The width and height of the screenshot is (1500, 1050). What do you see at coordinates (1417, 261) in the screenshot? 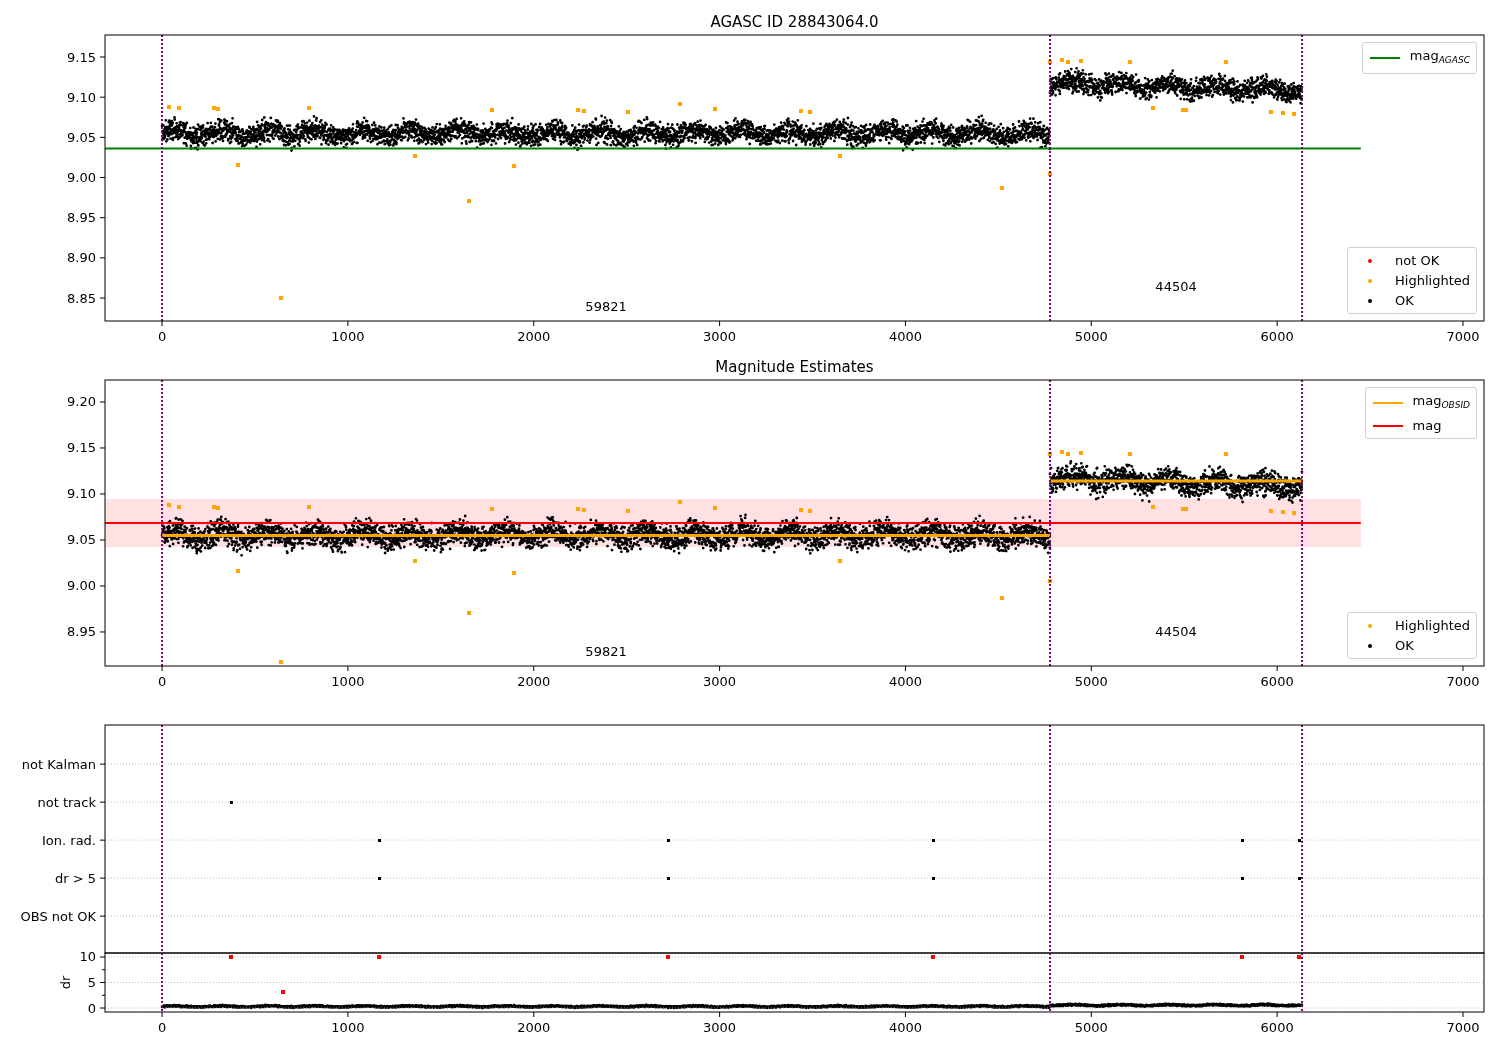
I see `legend-label: not OK` at bounding box center [1417, 261].